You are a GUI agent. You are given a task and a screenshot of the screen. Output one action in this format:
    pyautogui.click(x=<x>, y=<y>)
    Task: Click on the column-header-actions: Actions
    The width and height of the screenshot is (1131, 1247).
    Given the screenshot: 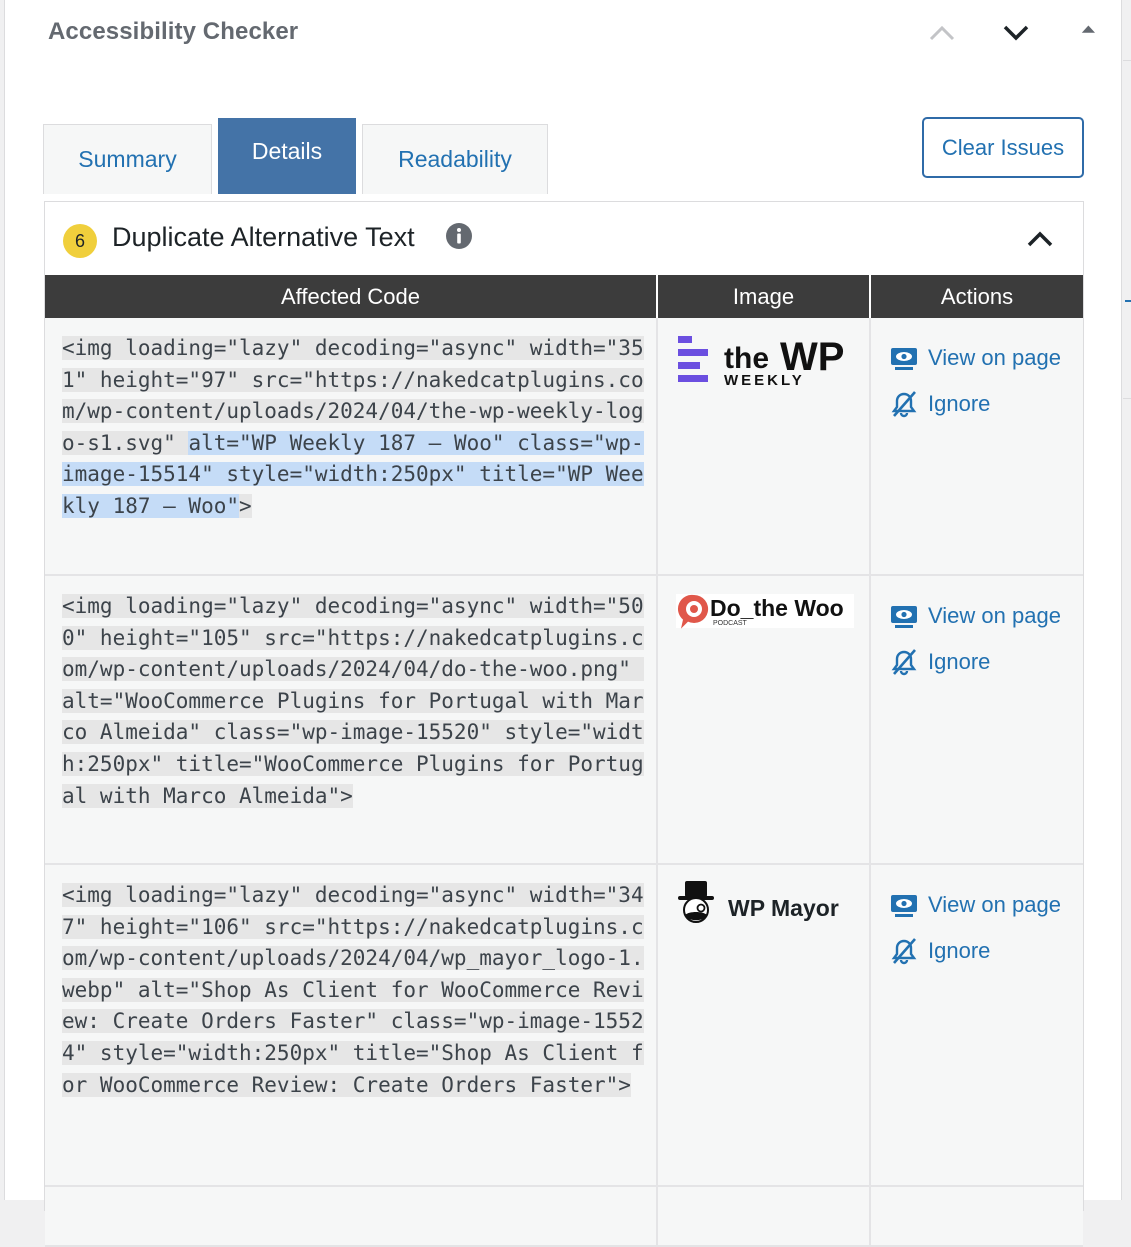 What is the action you would take?
    pyautogui.click(x=976, y=296)
    